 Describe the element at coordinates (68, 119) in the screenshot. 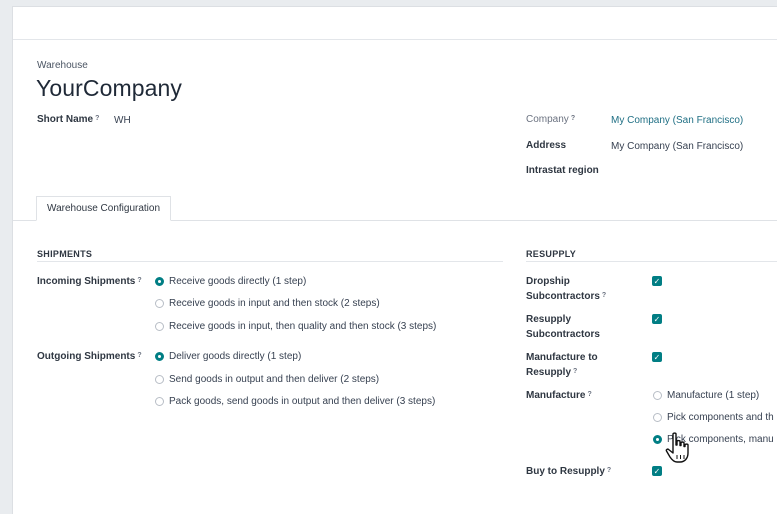

I see `short-name-label: Short Name?` at that location.